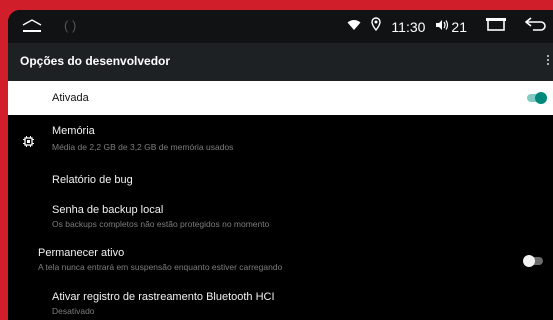 This screenshot has height=320, width=553. I want to click on location-pin-icon, so click(376, 26).